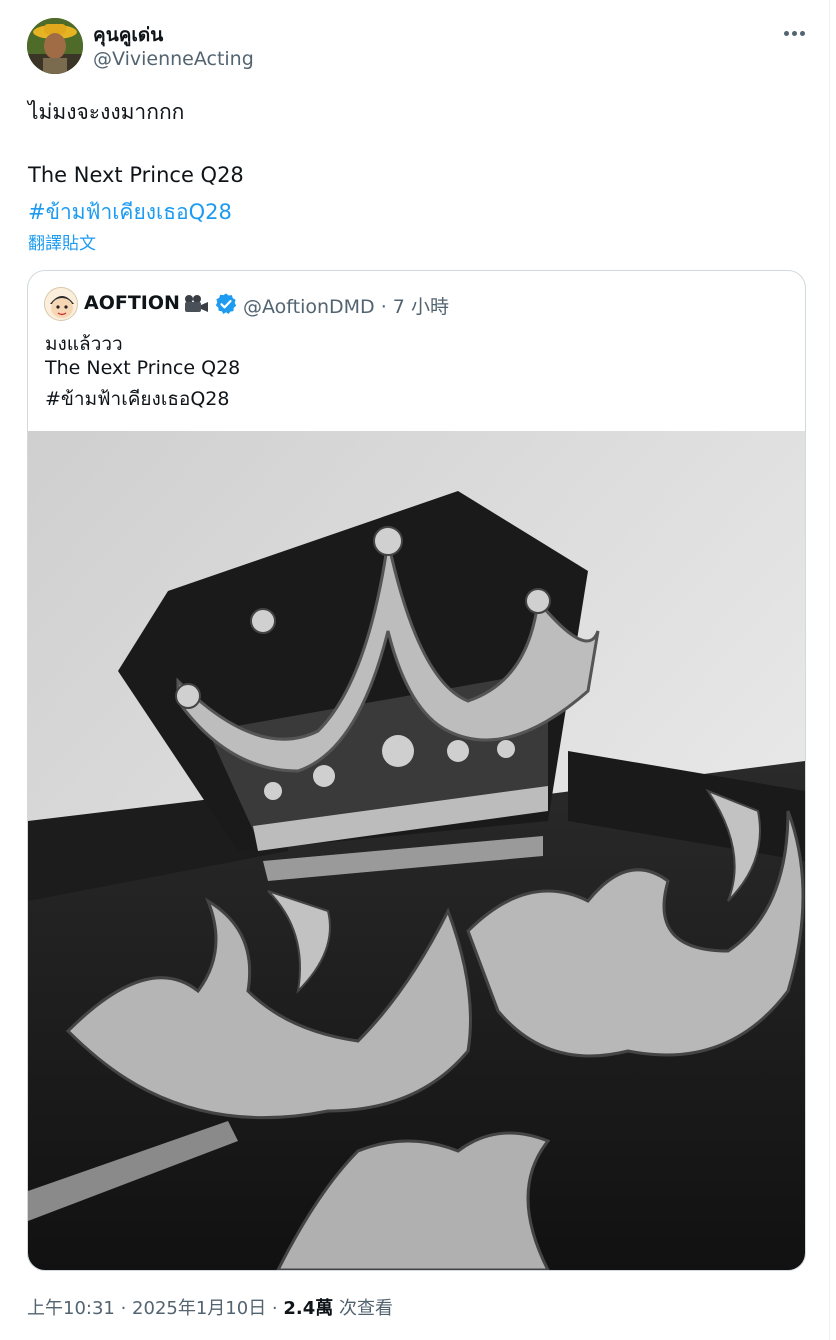  I want to click on quote-handle-time: @AoftionDMD · 7 小時, so click(346, 305).